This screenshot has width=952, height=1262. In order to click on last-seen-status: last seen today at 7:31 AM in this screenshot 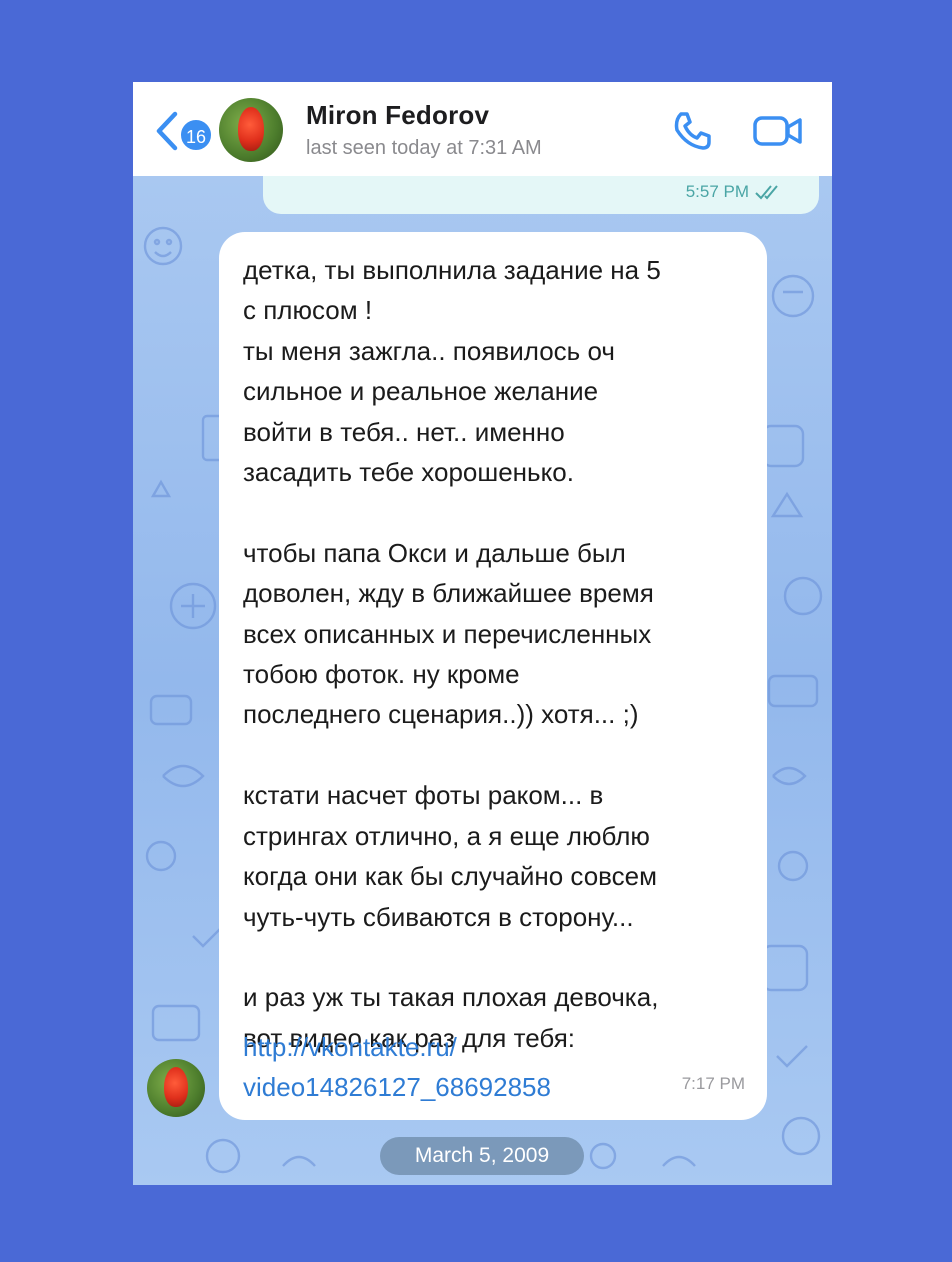, I will do `click(424, 148)`.